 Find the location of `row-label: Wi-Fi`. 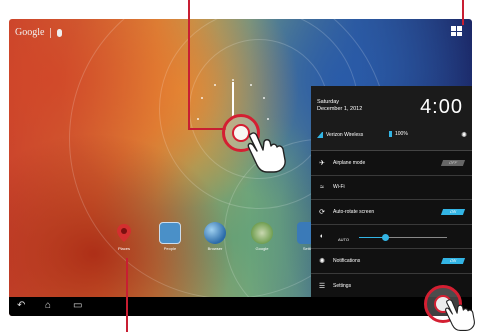

row-label: Wi-Fi is located at coordinates (339, 187).